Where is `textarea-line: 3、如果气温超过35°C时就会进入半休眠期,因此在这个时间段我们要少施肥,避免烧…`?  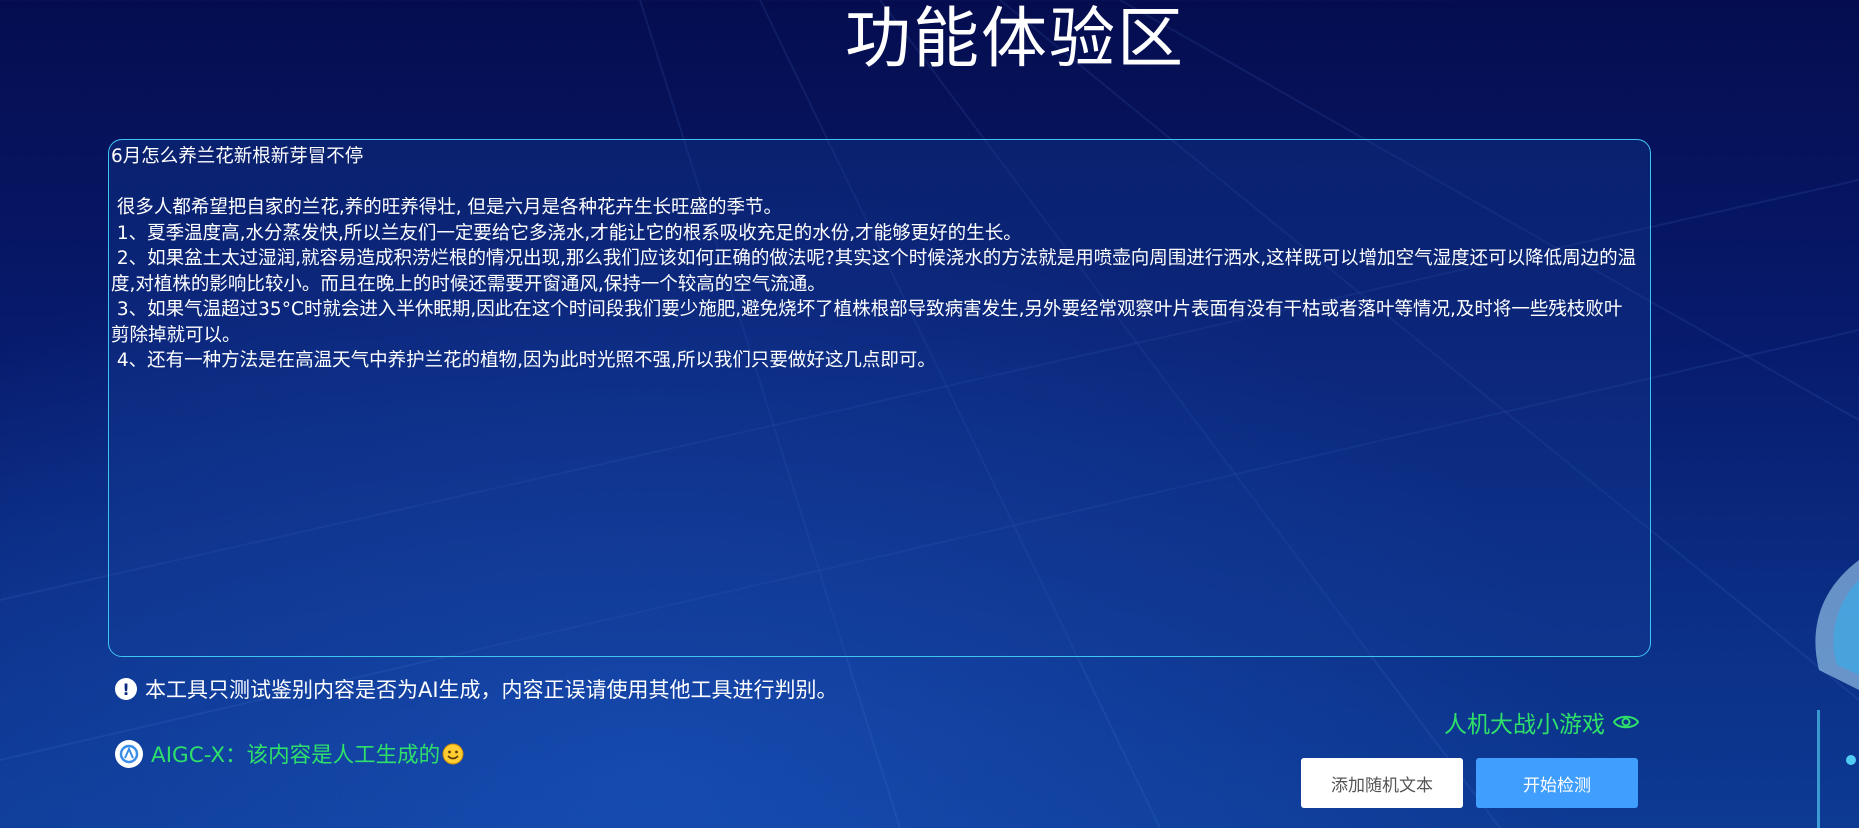
textarea-line: 3、如果气温超过35°C时就会进入半休眠期,因此在这个时间段我们要少施肥,避免烧… is located at coordinates (867, 322).